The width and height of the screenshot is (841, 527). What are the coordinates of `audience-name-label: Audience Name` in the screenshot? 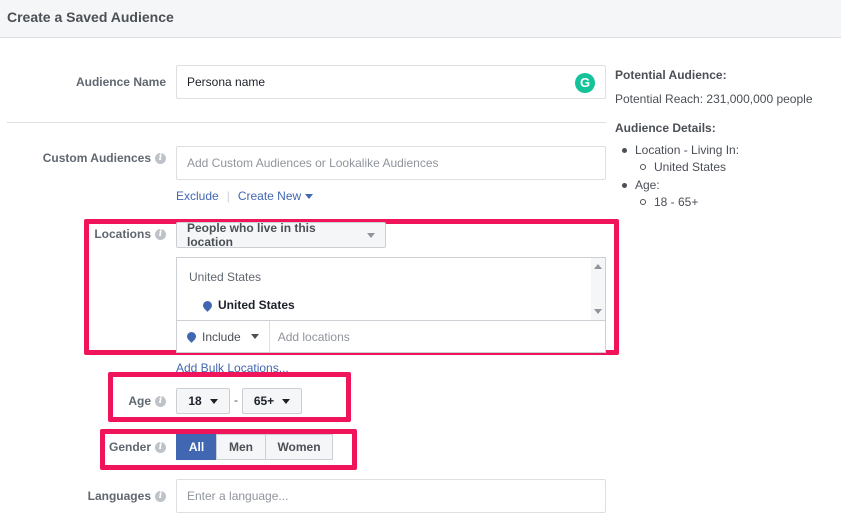 It's located at (93, 82).